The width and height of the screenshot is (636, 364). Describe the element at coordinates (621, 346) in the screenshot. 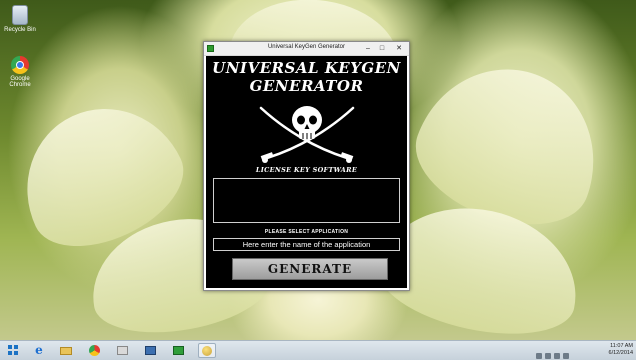

I see `clock-time: 11:07 AM` at that location.